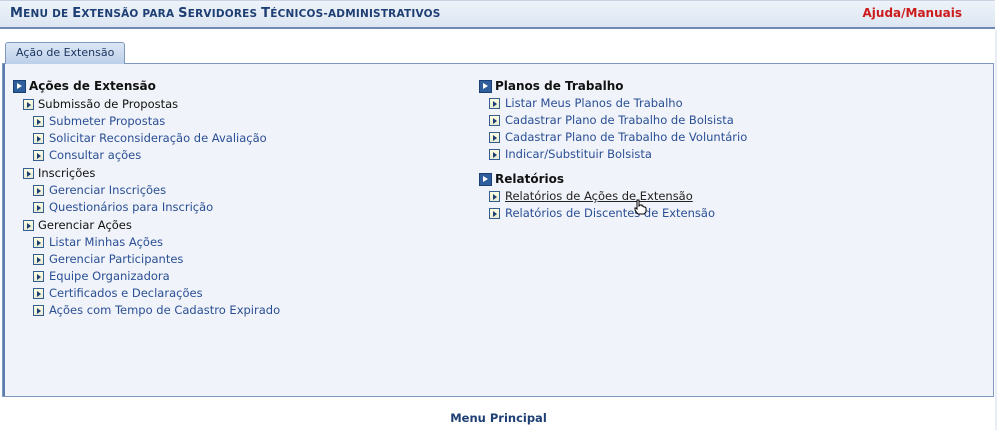 This screenshot has height=433, width=997. Describe the element at coordinates (106, 242) in the screenshot. I see `menu-item-link: Listar Minhas Ações` at that location.